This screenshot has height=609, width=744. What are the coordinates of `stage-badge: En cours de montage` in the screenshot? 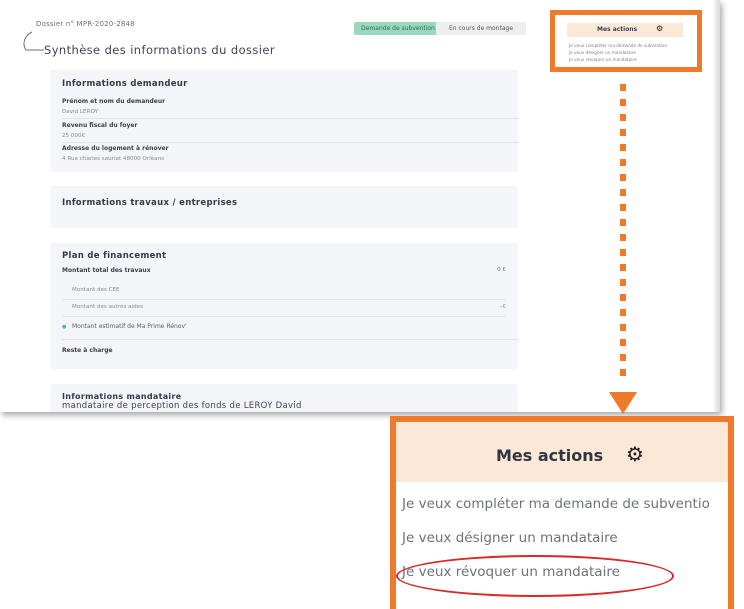 It's located at (481, 28).